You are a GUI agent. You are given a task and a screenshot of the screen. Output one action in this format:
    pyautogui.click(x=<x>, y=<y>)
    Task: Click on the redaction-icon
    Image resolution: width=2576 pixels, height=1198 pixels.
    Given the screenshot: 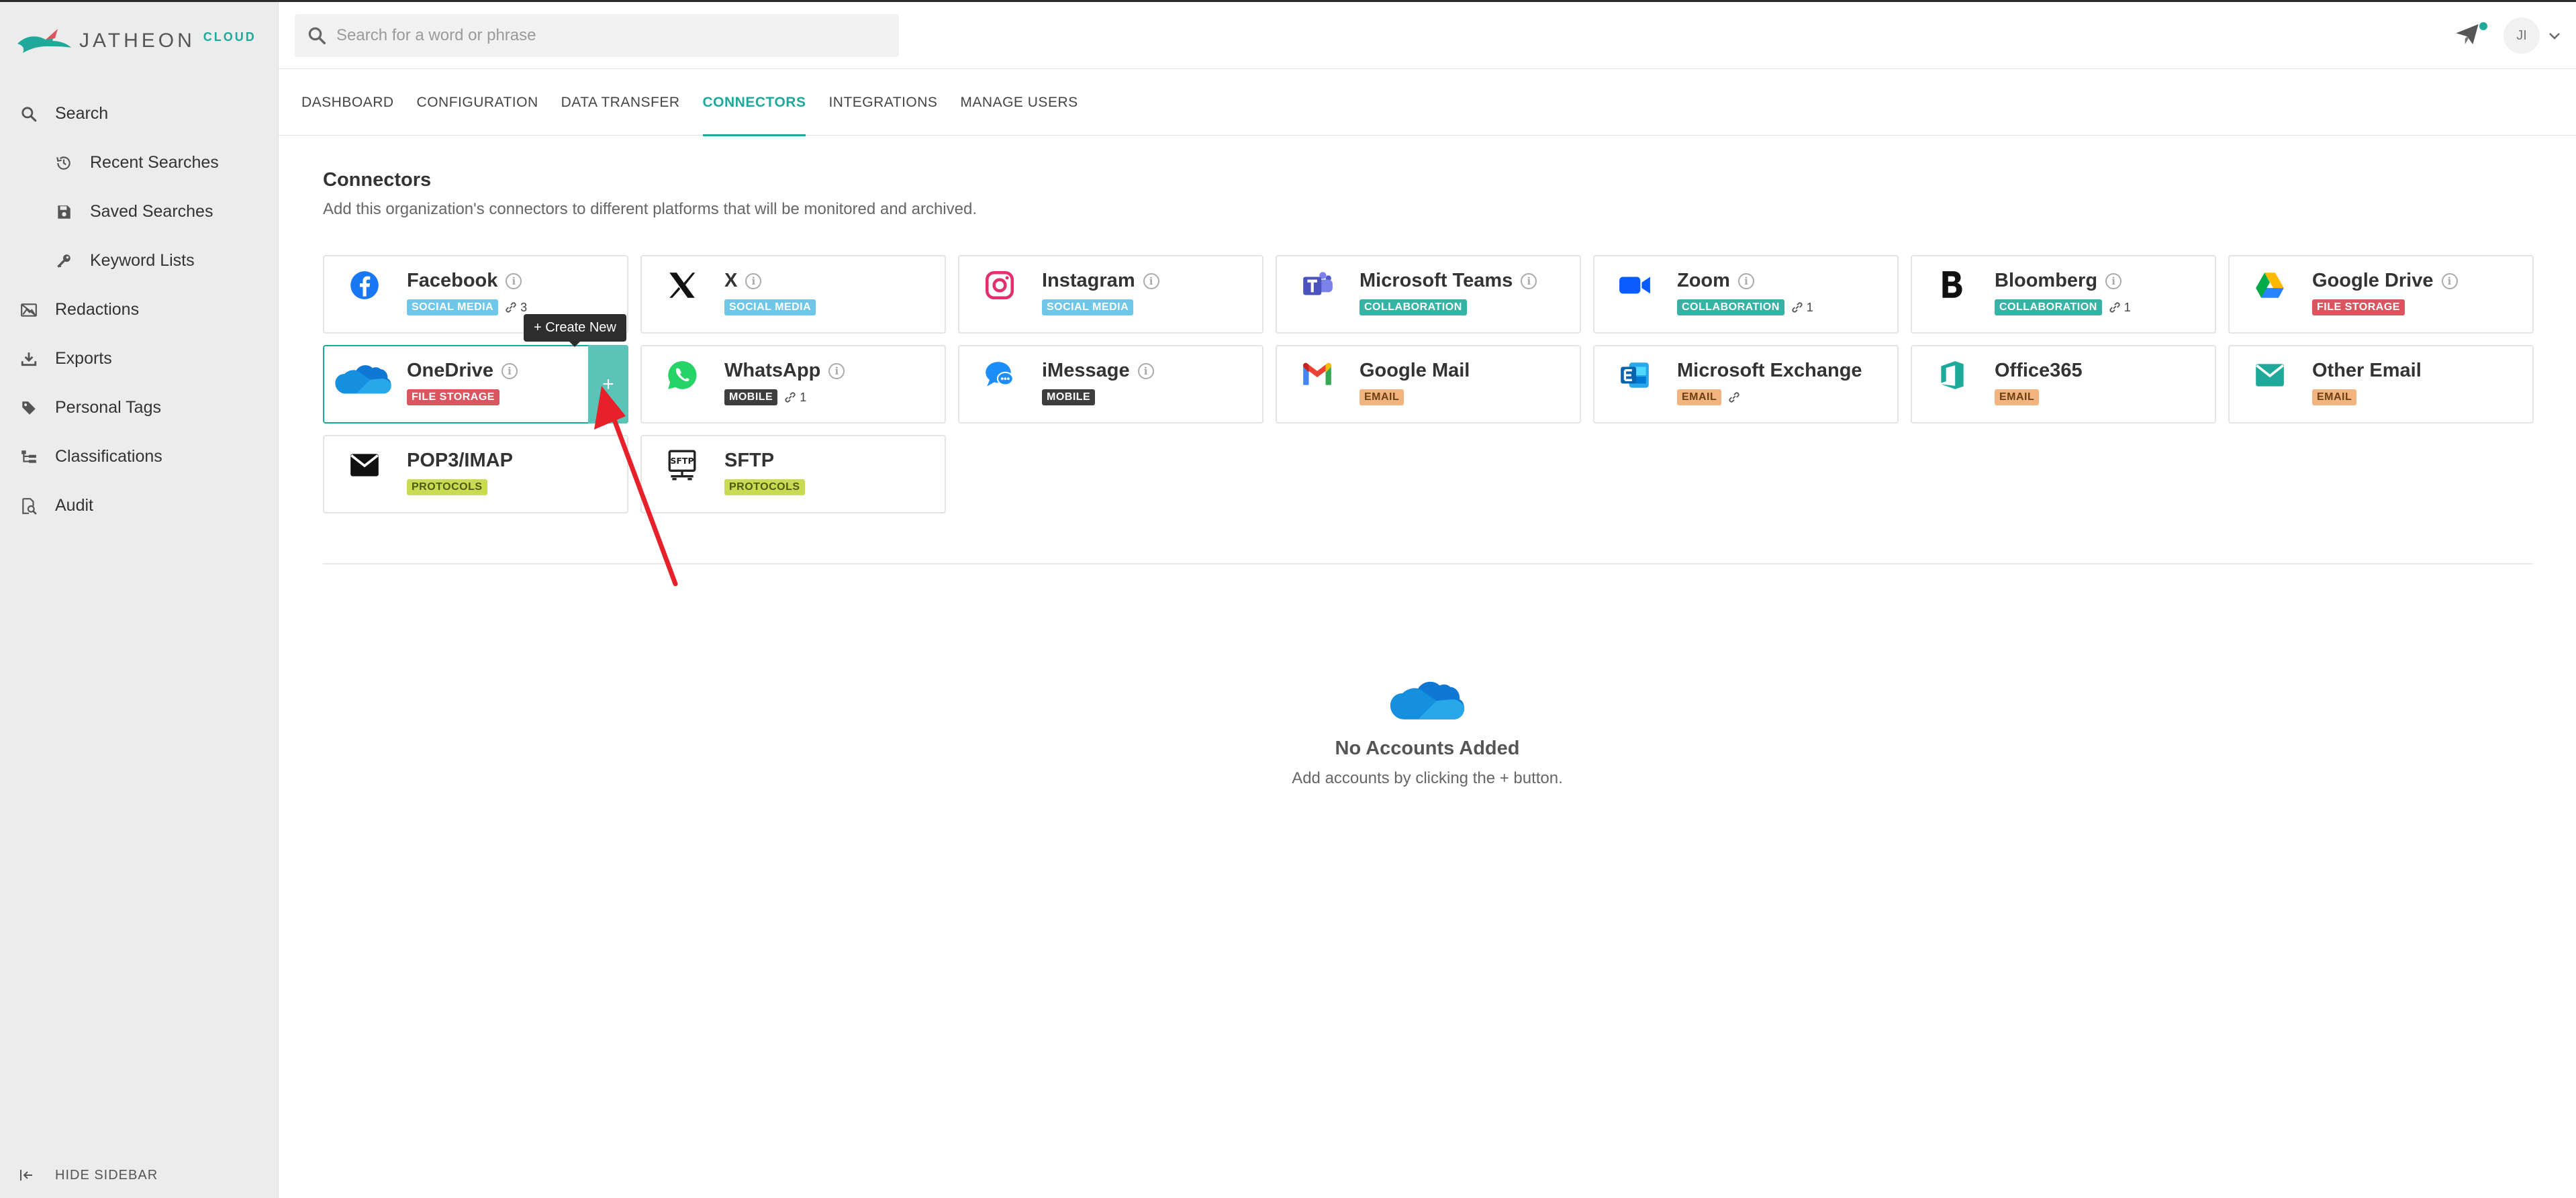 What is the action you would take?
    pyautogui.click(x=29, y=310)
    